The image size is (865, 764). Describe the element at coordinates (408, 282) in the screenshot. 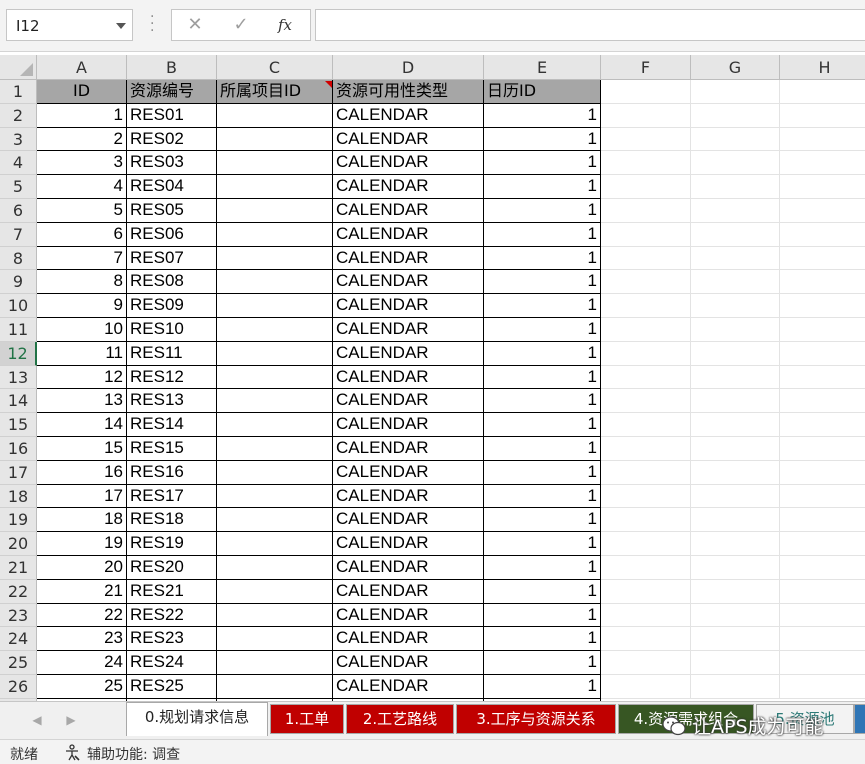

I see `cell-d9: CALENDAR` at that location.